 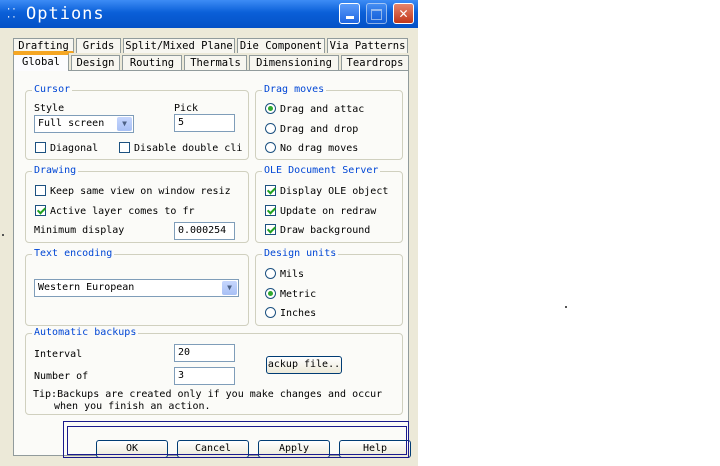 I want to click on update-on-redraw-checkbox, so click(x=270, y=210).